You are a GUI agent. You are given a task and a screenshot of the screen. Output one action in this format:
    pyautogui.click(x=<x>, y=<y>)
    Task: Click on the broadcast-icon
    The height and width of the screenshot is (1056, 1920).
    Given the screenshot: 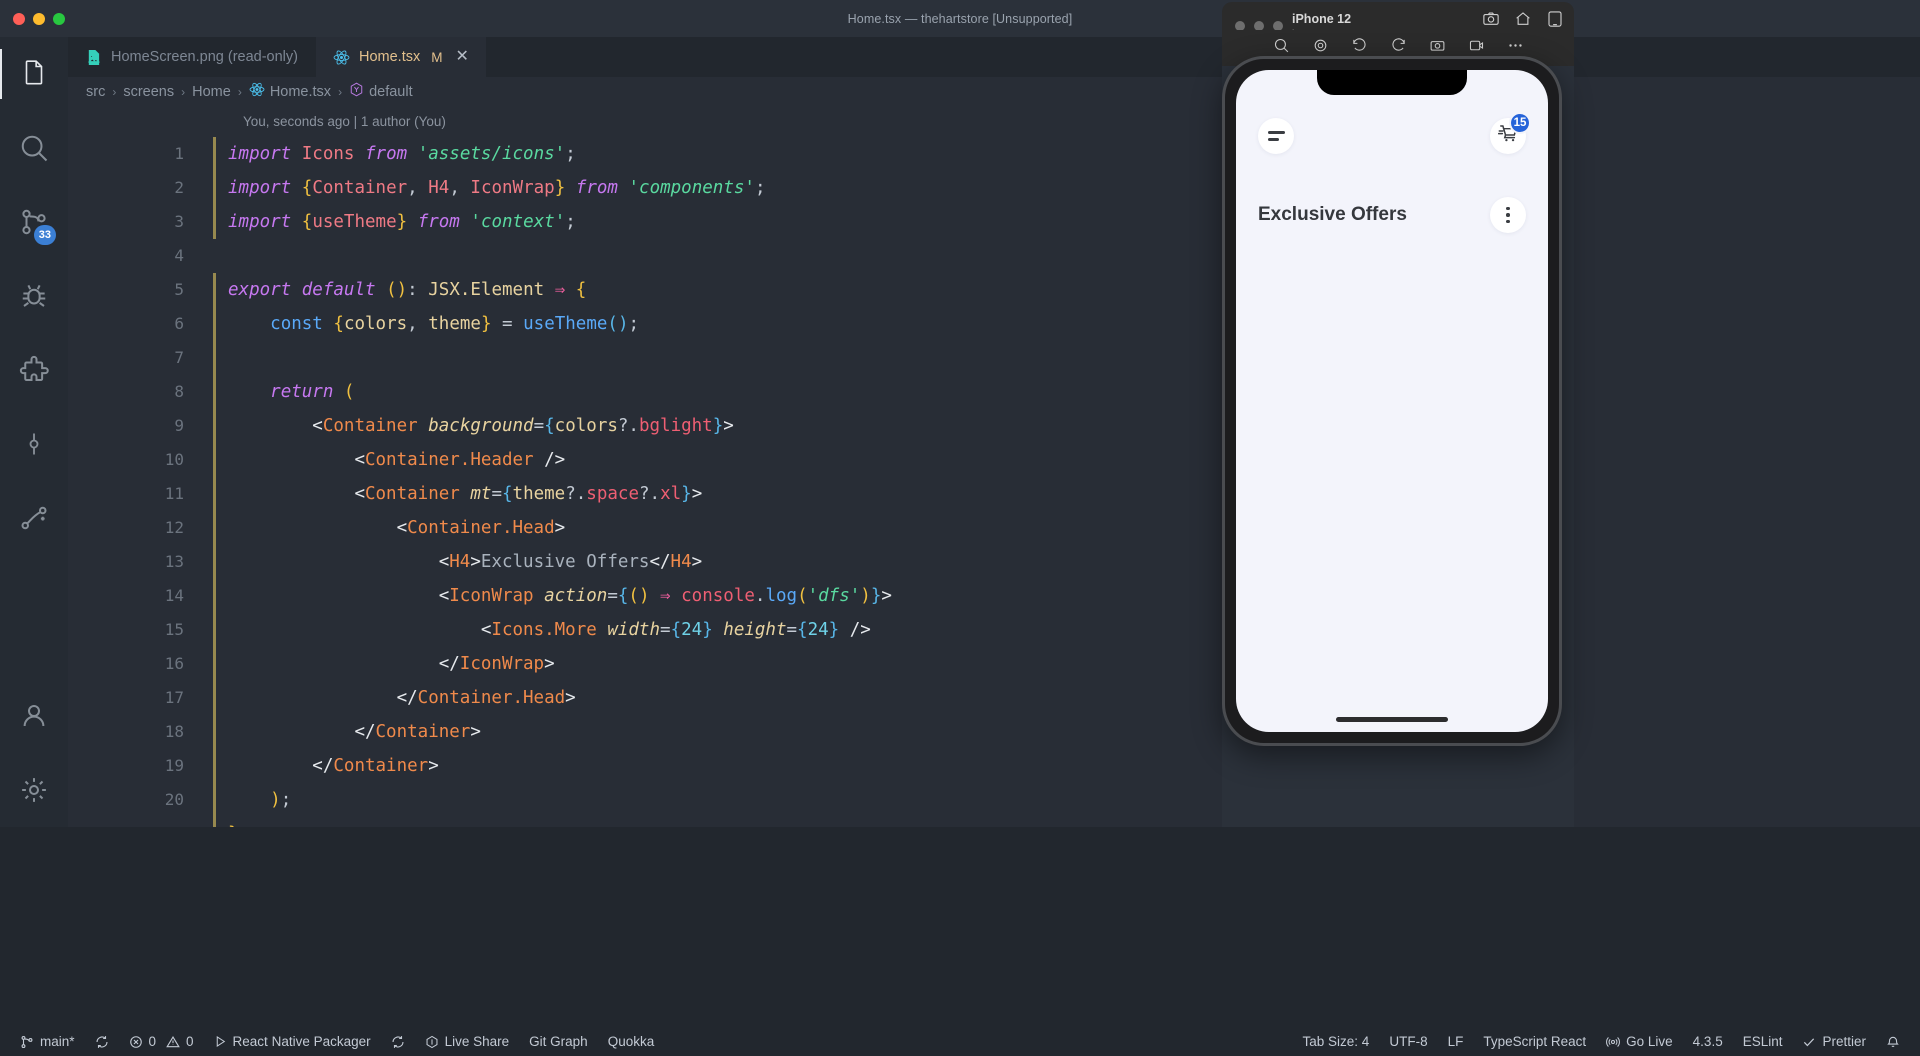 What is the action you would take?
    pyautogui.click(x=1613, y=1042)
    